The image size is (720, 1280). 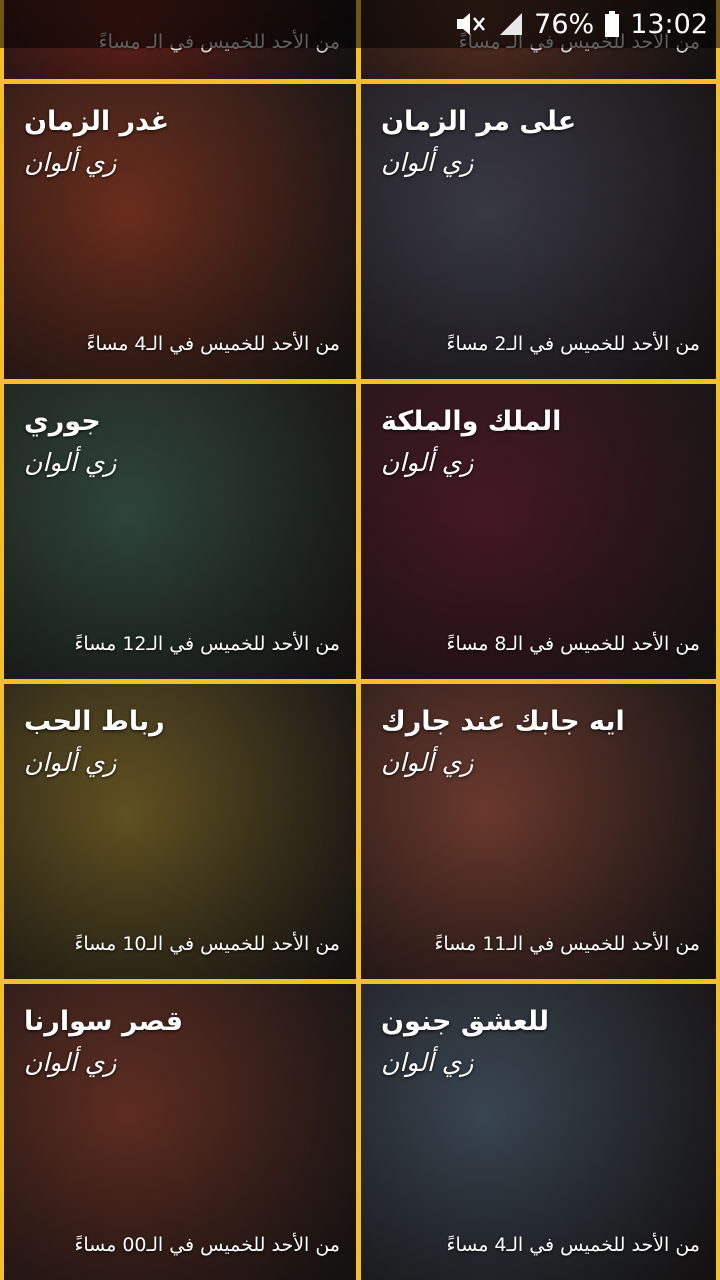 What do you see at coordinates (471, 421) in the screenshot?
I see `show-title: الملك والملكة` at bounding box center [471, 421].